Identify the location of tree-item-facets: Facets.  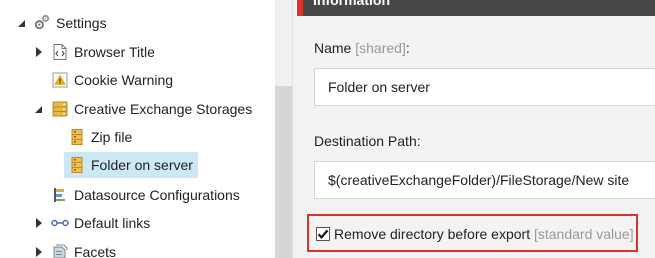
(137, 248).